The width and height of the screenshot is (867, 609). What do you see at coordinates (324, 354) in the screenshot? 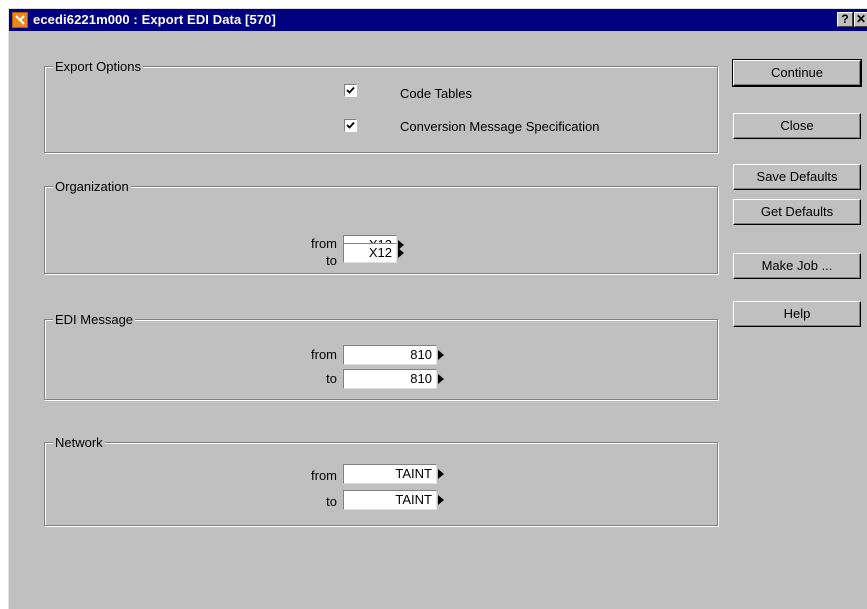
I see `edi-message-from-label: from` at bounding box center [324, 354].